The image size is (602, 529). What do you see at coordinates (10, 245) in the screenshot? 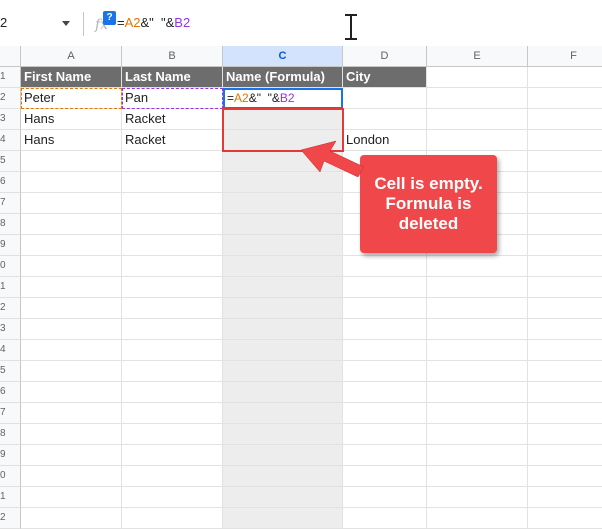
I see `row-header: 9` at bounding box center [10, 245].